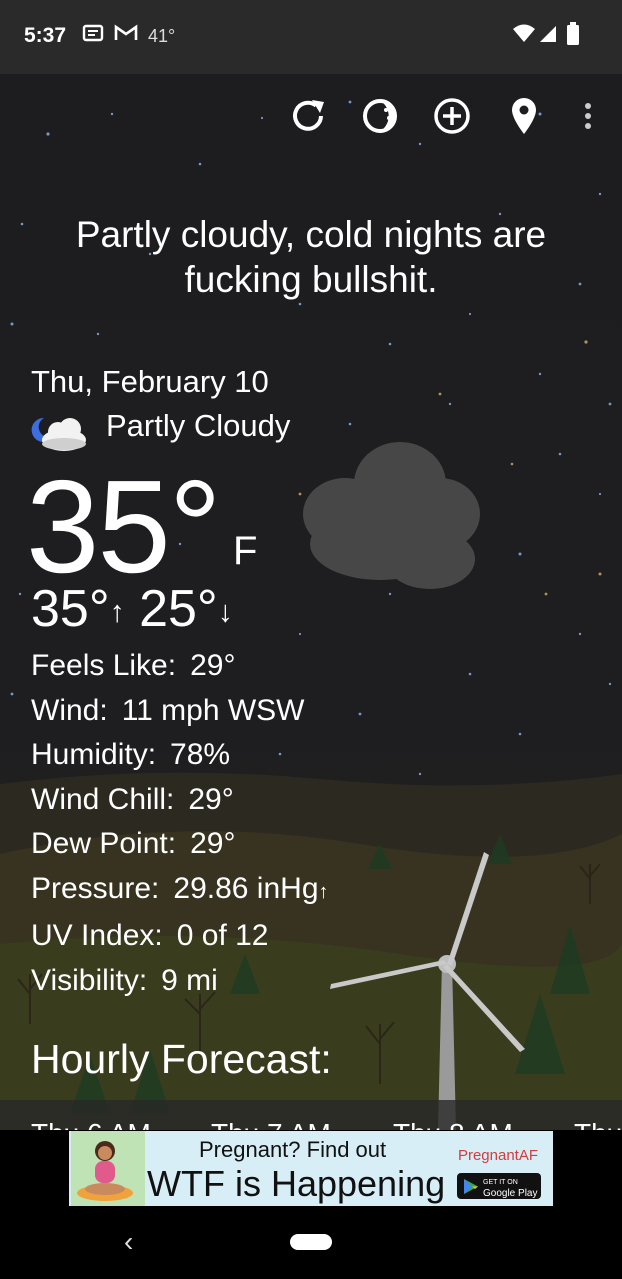  I want to click on moon-phase-button, so click(380, 118).